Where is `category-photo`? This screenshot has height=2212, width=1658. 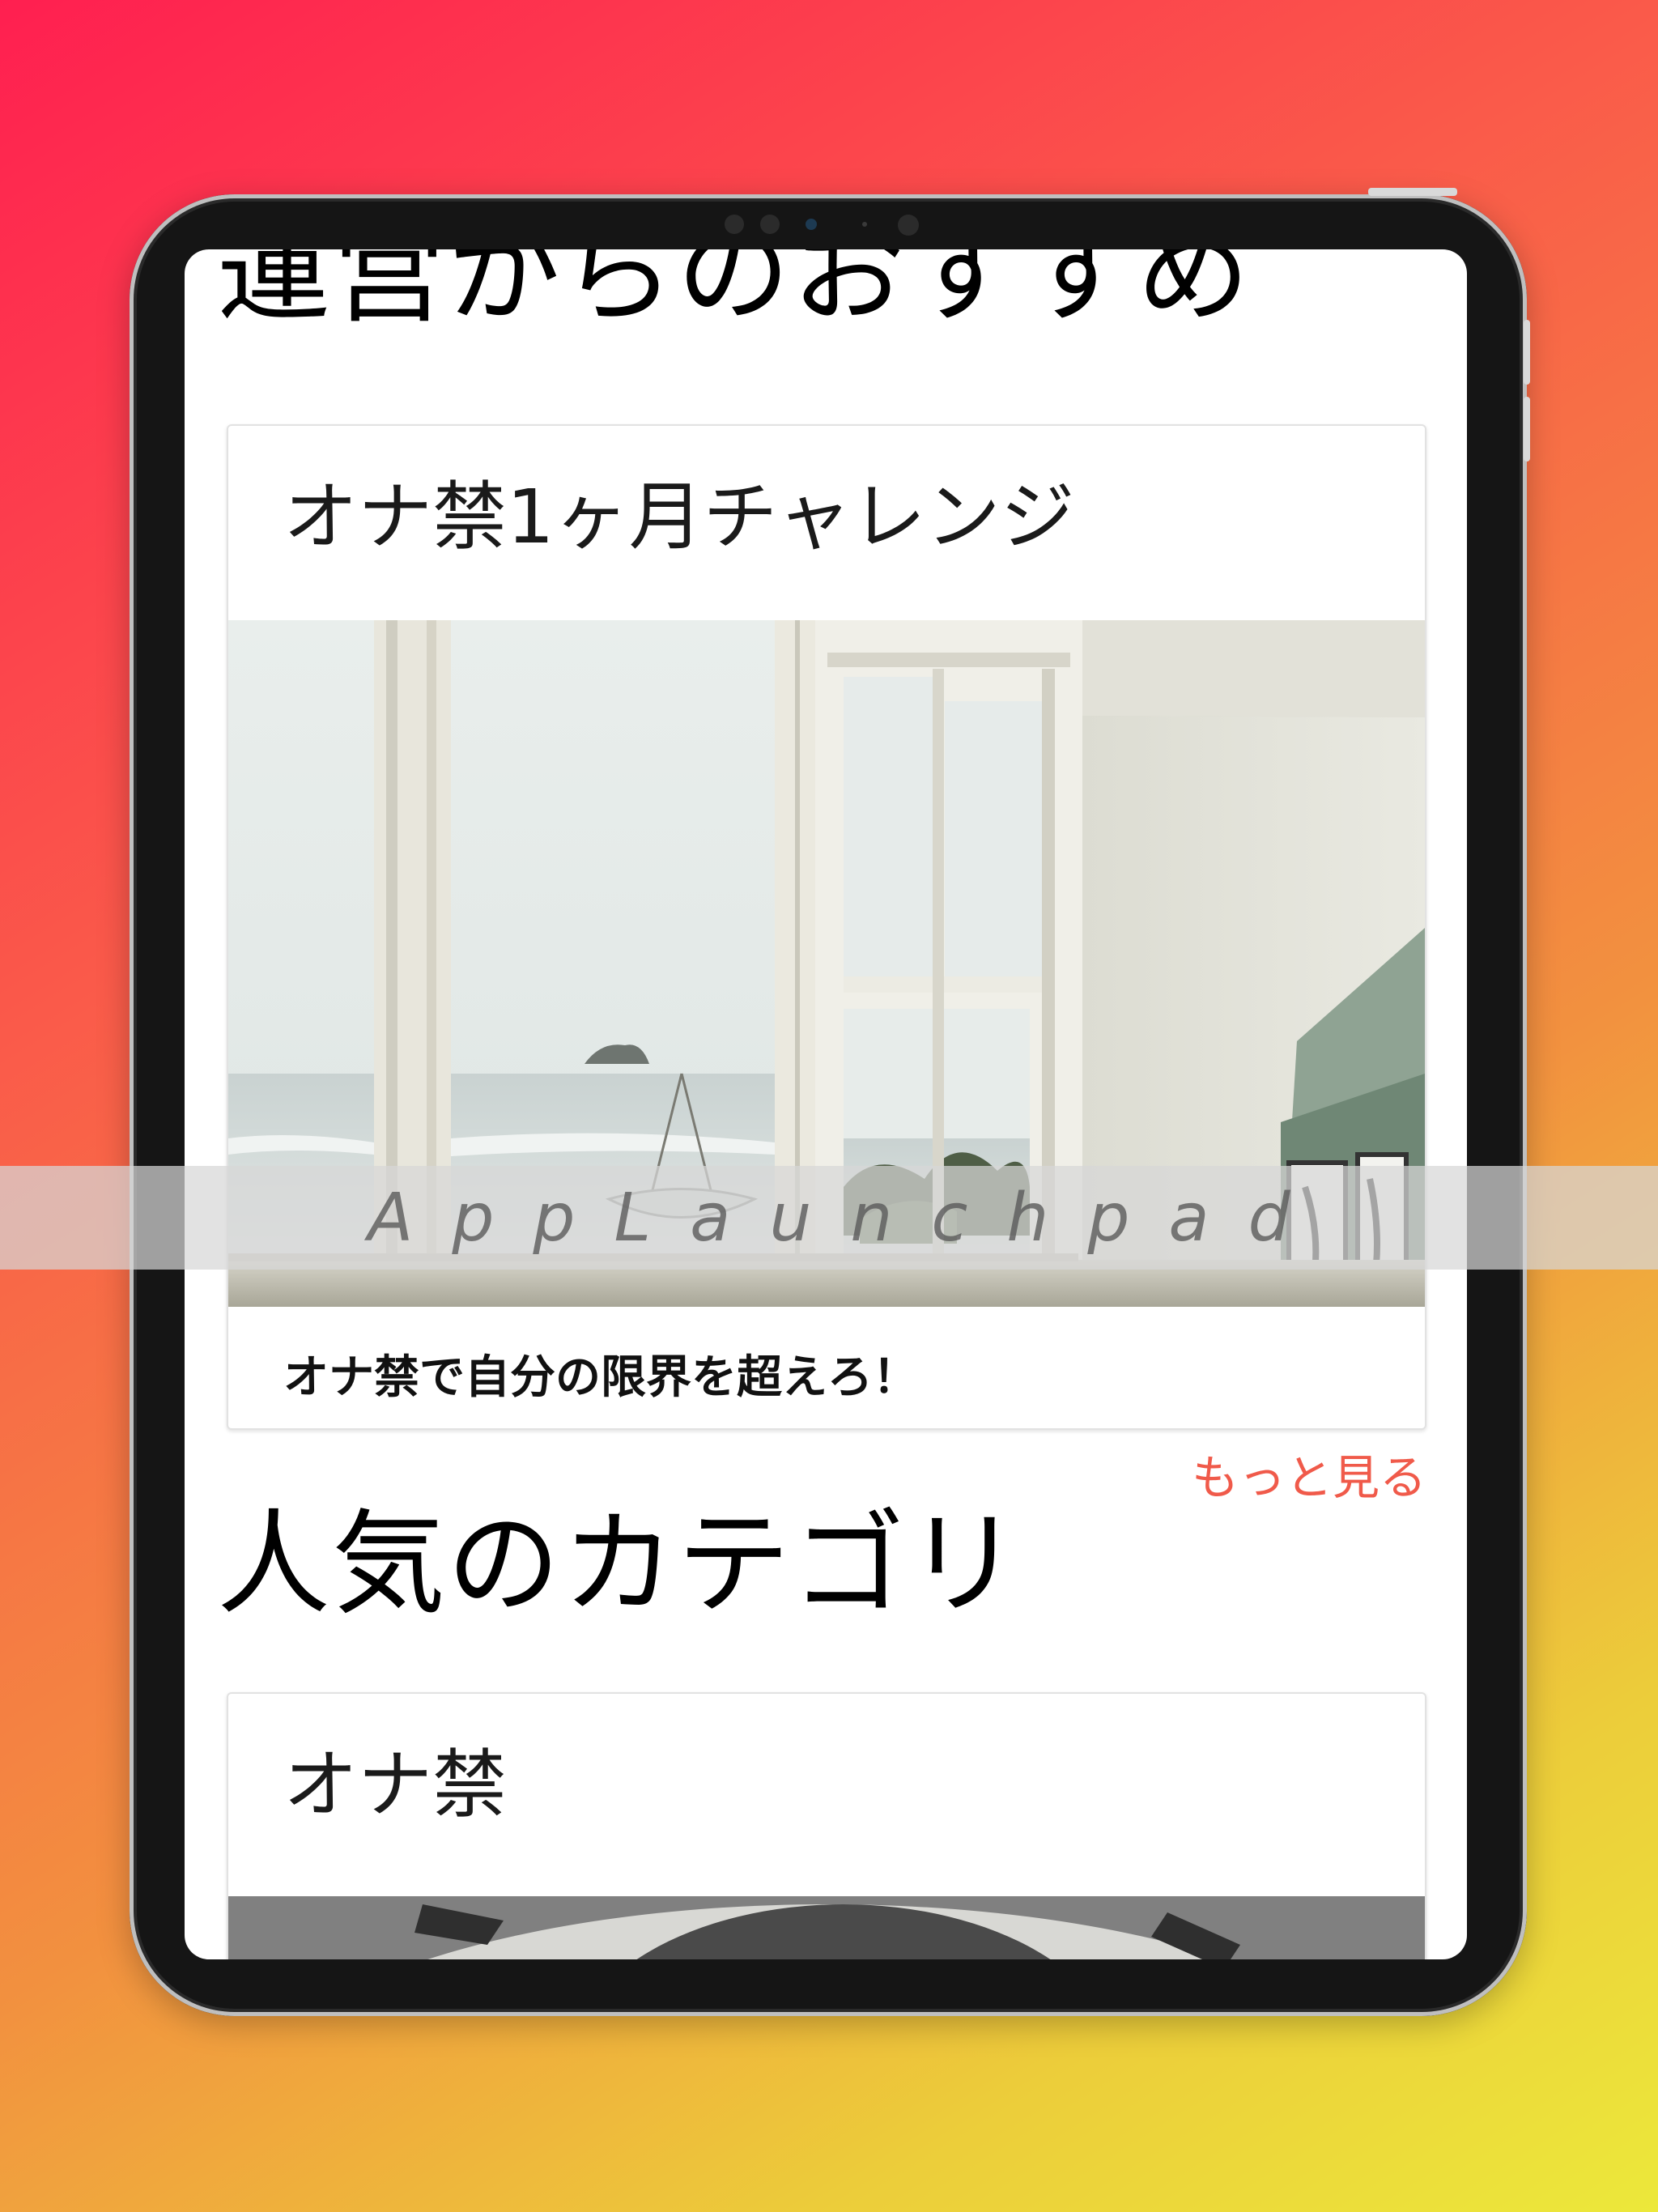 category-photo is located at coordinates (826, 1928).